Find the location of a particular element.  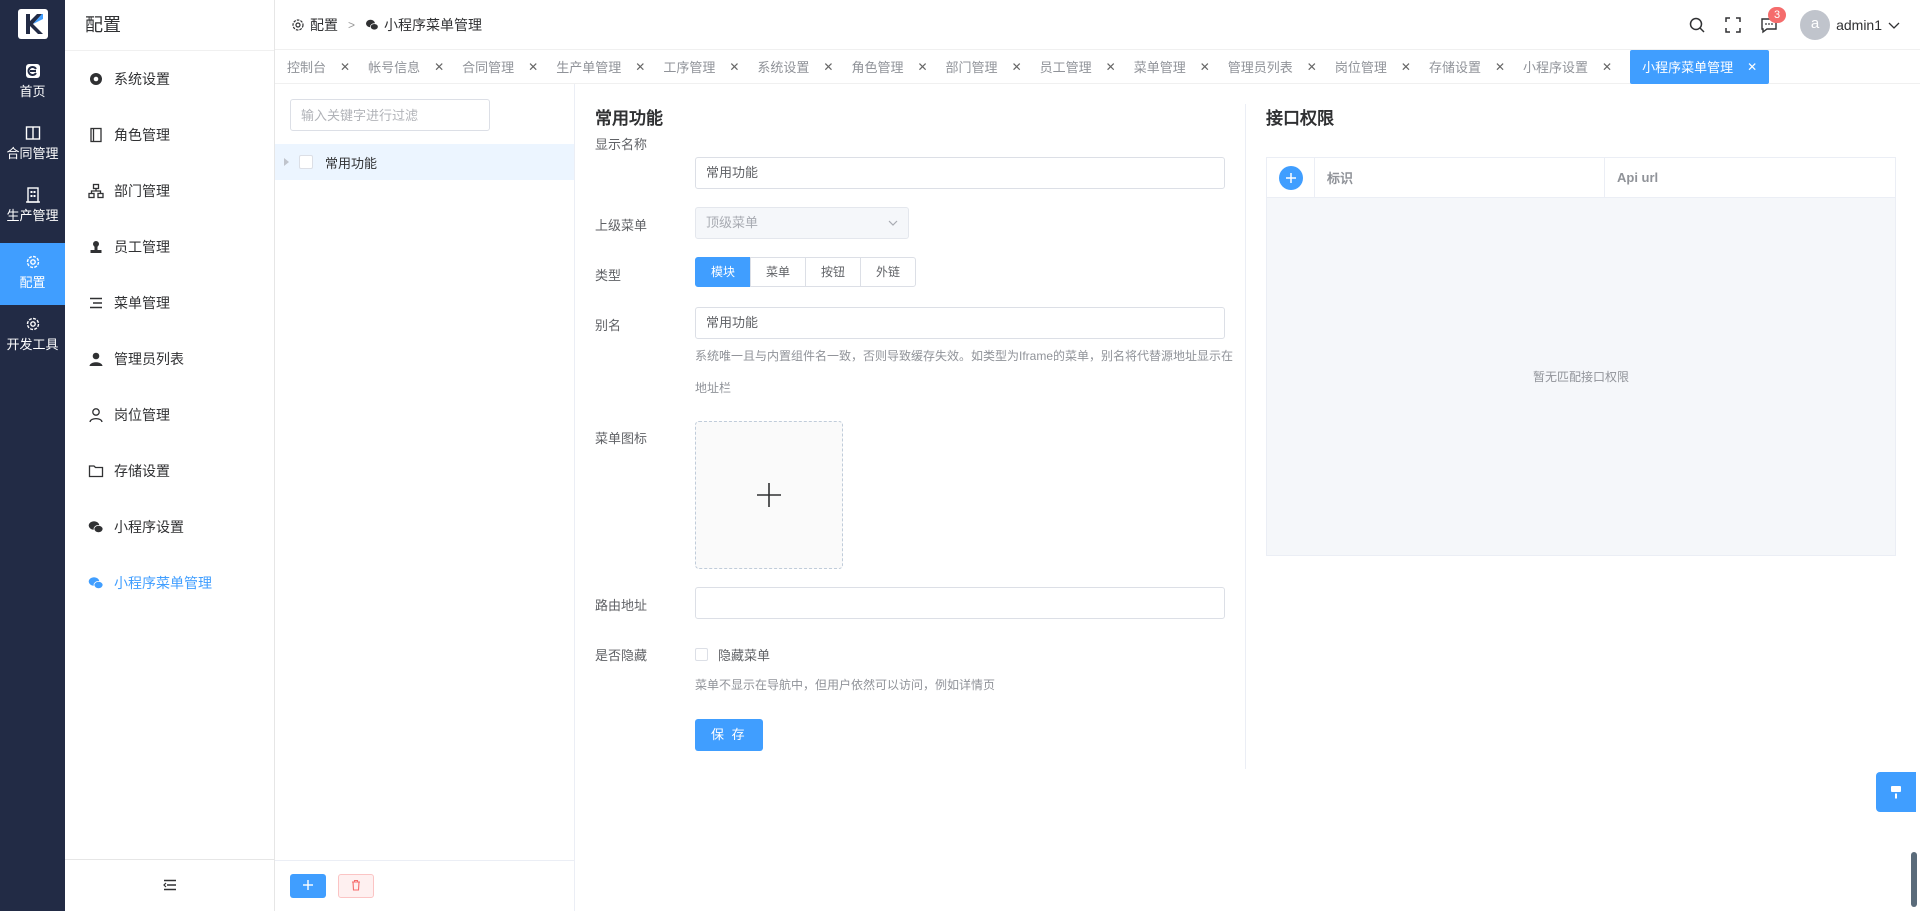

tab-department: 部门管理 ✕ is located at coordinates (989, 67).